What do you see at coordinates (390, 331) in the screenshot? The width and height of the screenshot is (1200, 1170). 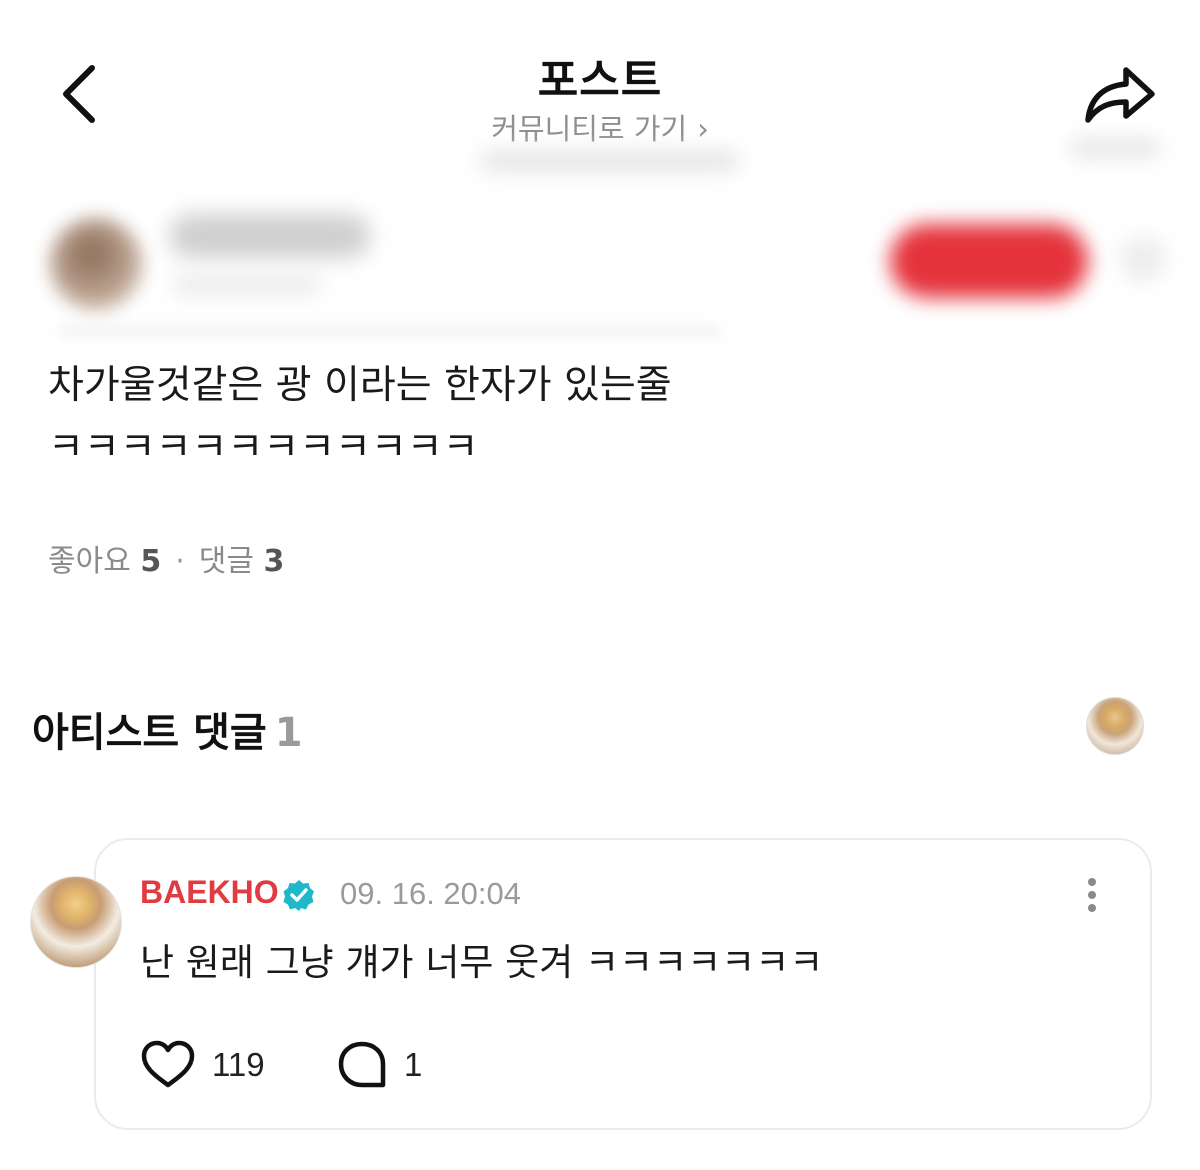 I see `blurred-divider` at bounding box center [390, 331].